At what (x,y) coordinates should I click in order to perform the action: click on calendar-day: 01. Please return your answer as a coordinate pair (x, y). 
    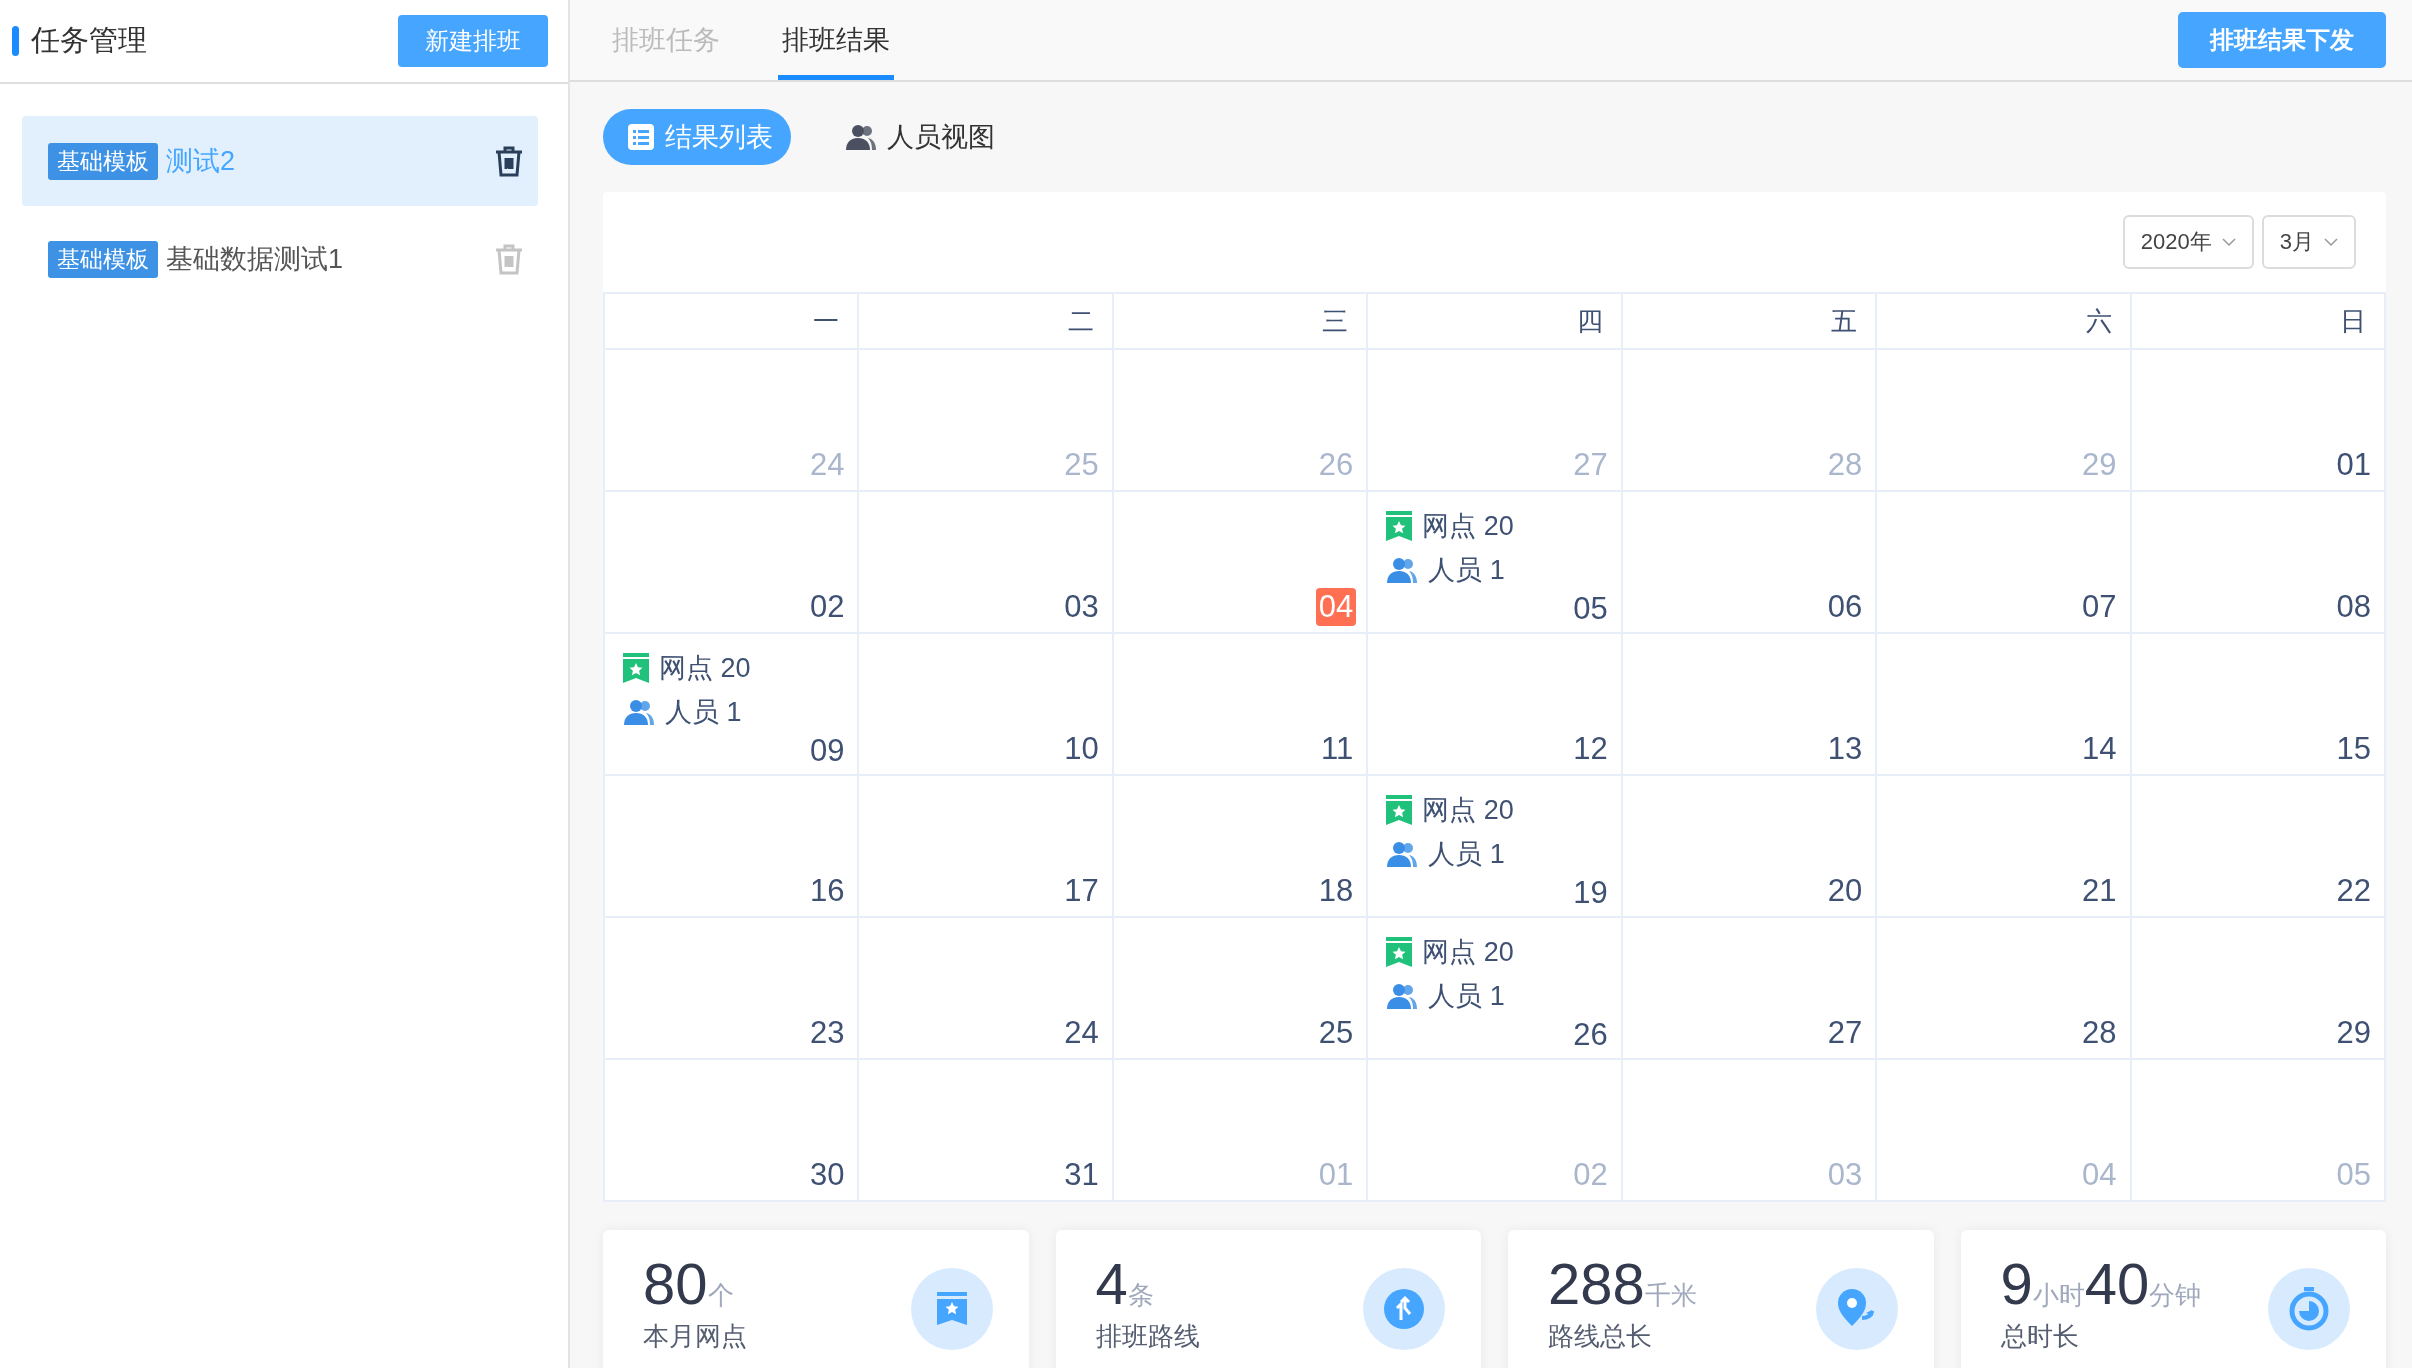
    Looking at the image, I should click on (2258, 421).